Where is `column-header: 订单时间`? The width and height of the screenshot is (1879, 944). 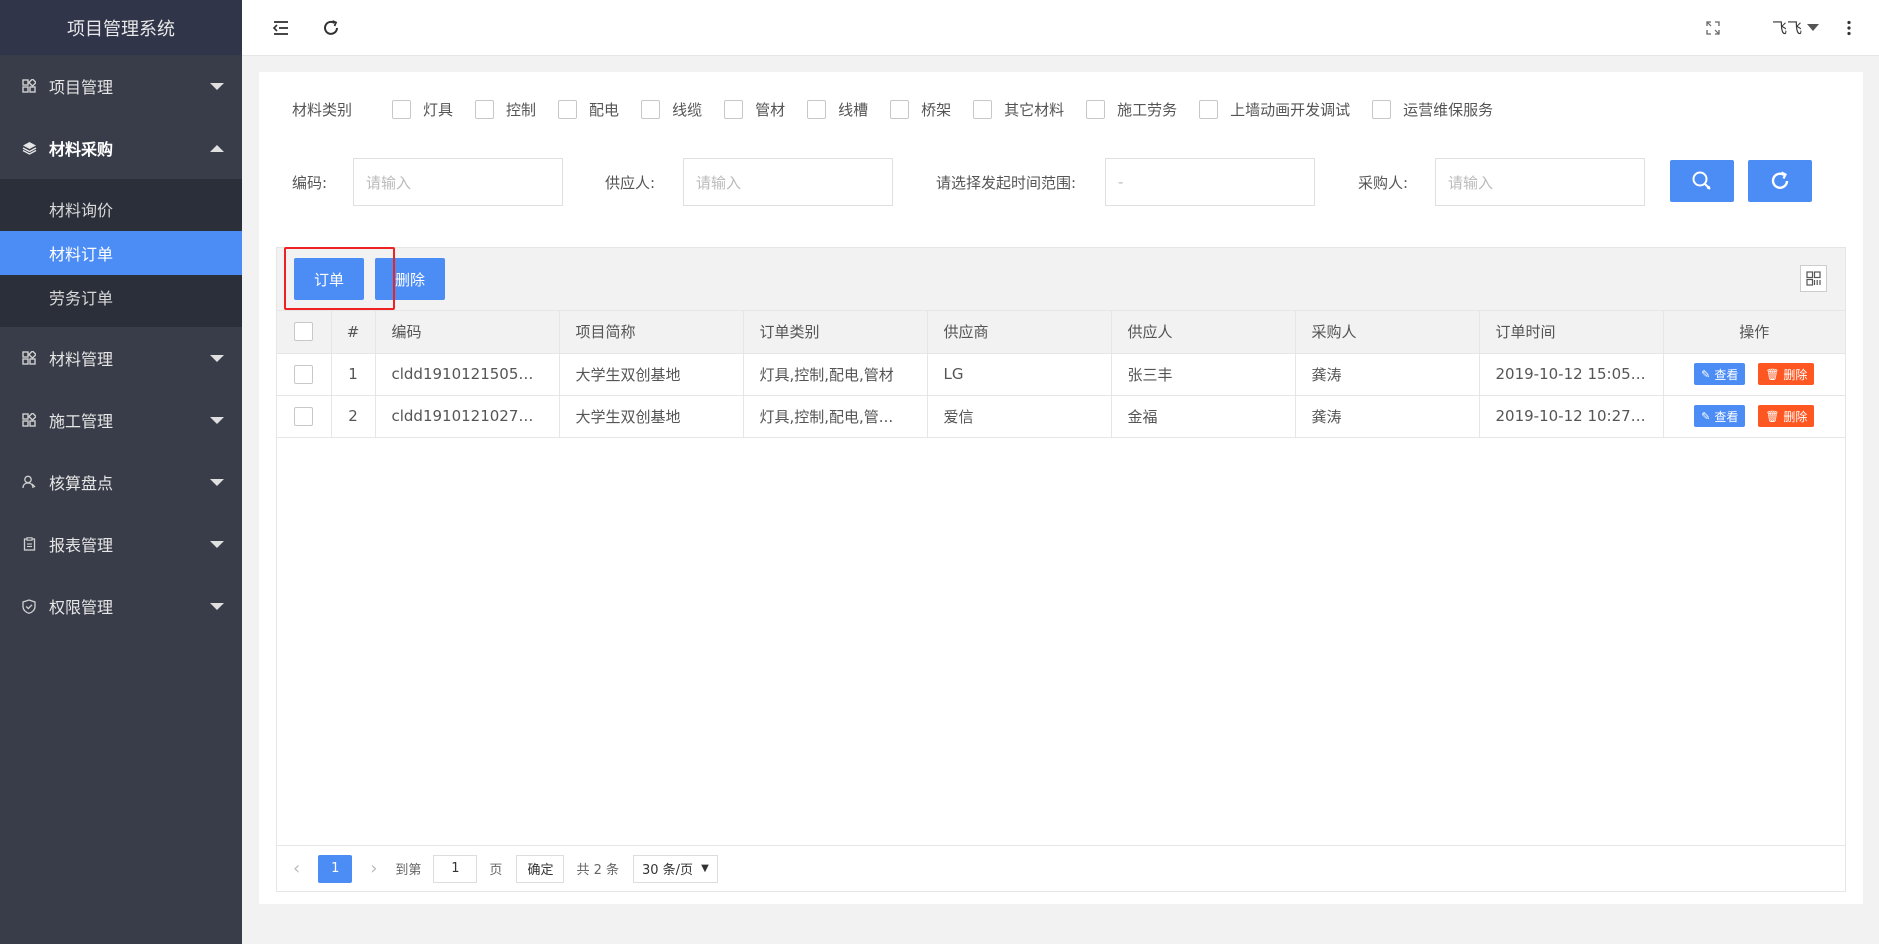 column-header: 订单时间 is located at coordinates (1571, 332).